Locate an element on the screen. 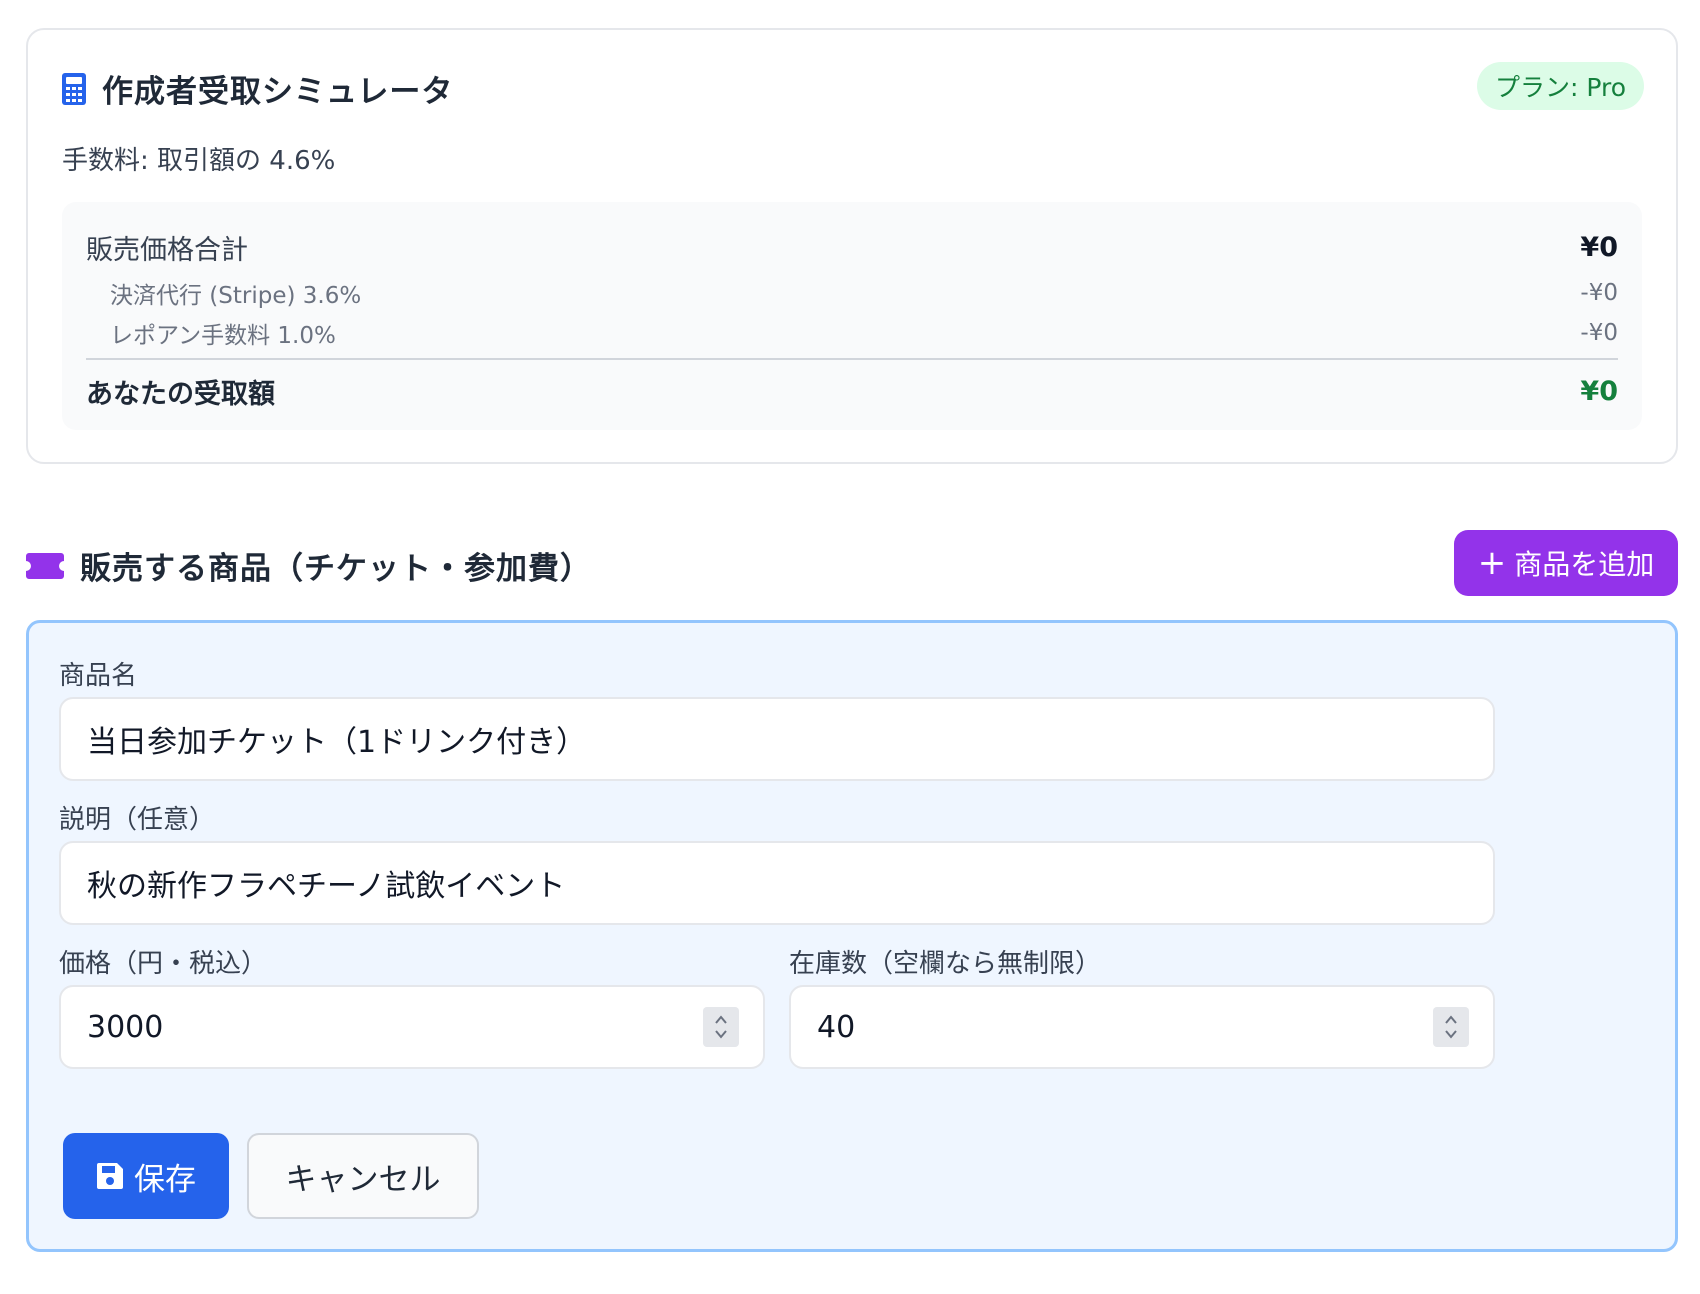 The image size is (1700, 1294). breakdown-divider is located at coordinates (852, 359).